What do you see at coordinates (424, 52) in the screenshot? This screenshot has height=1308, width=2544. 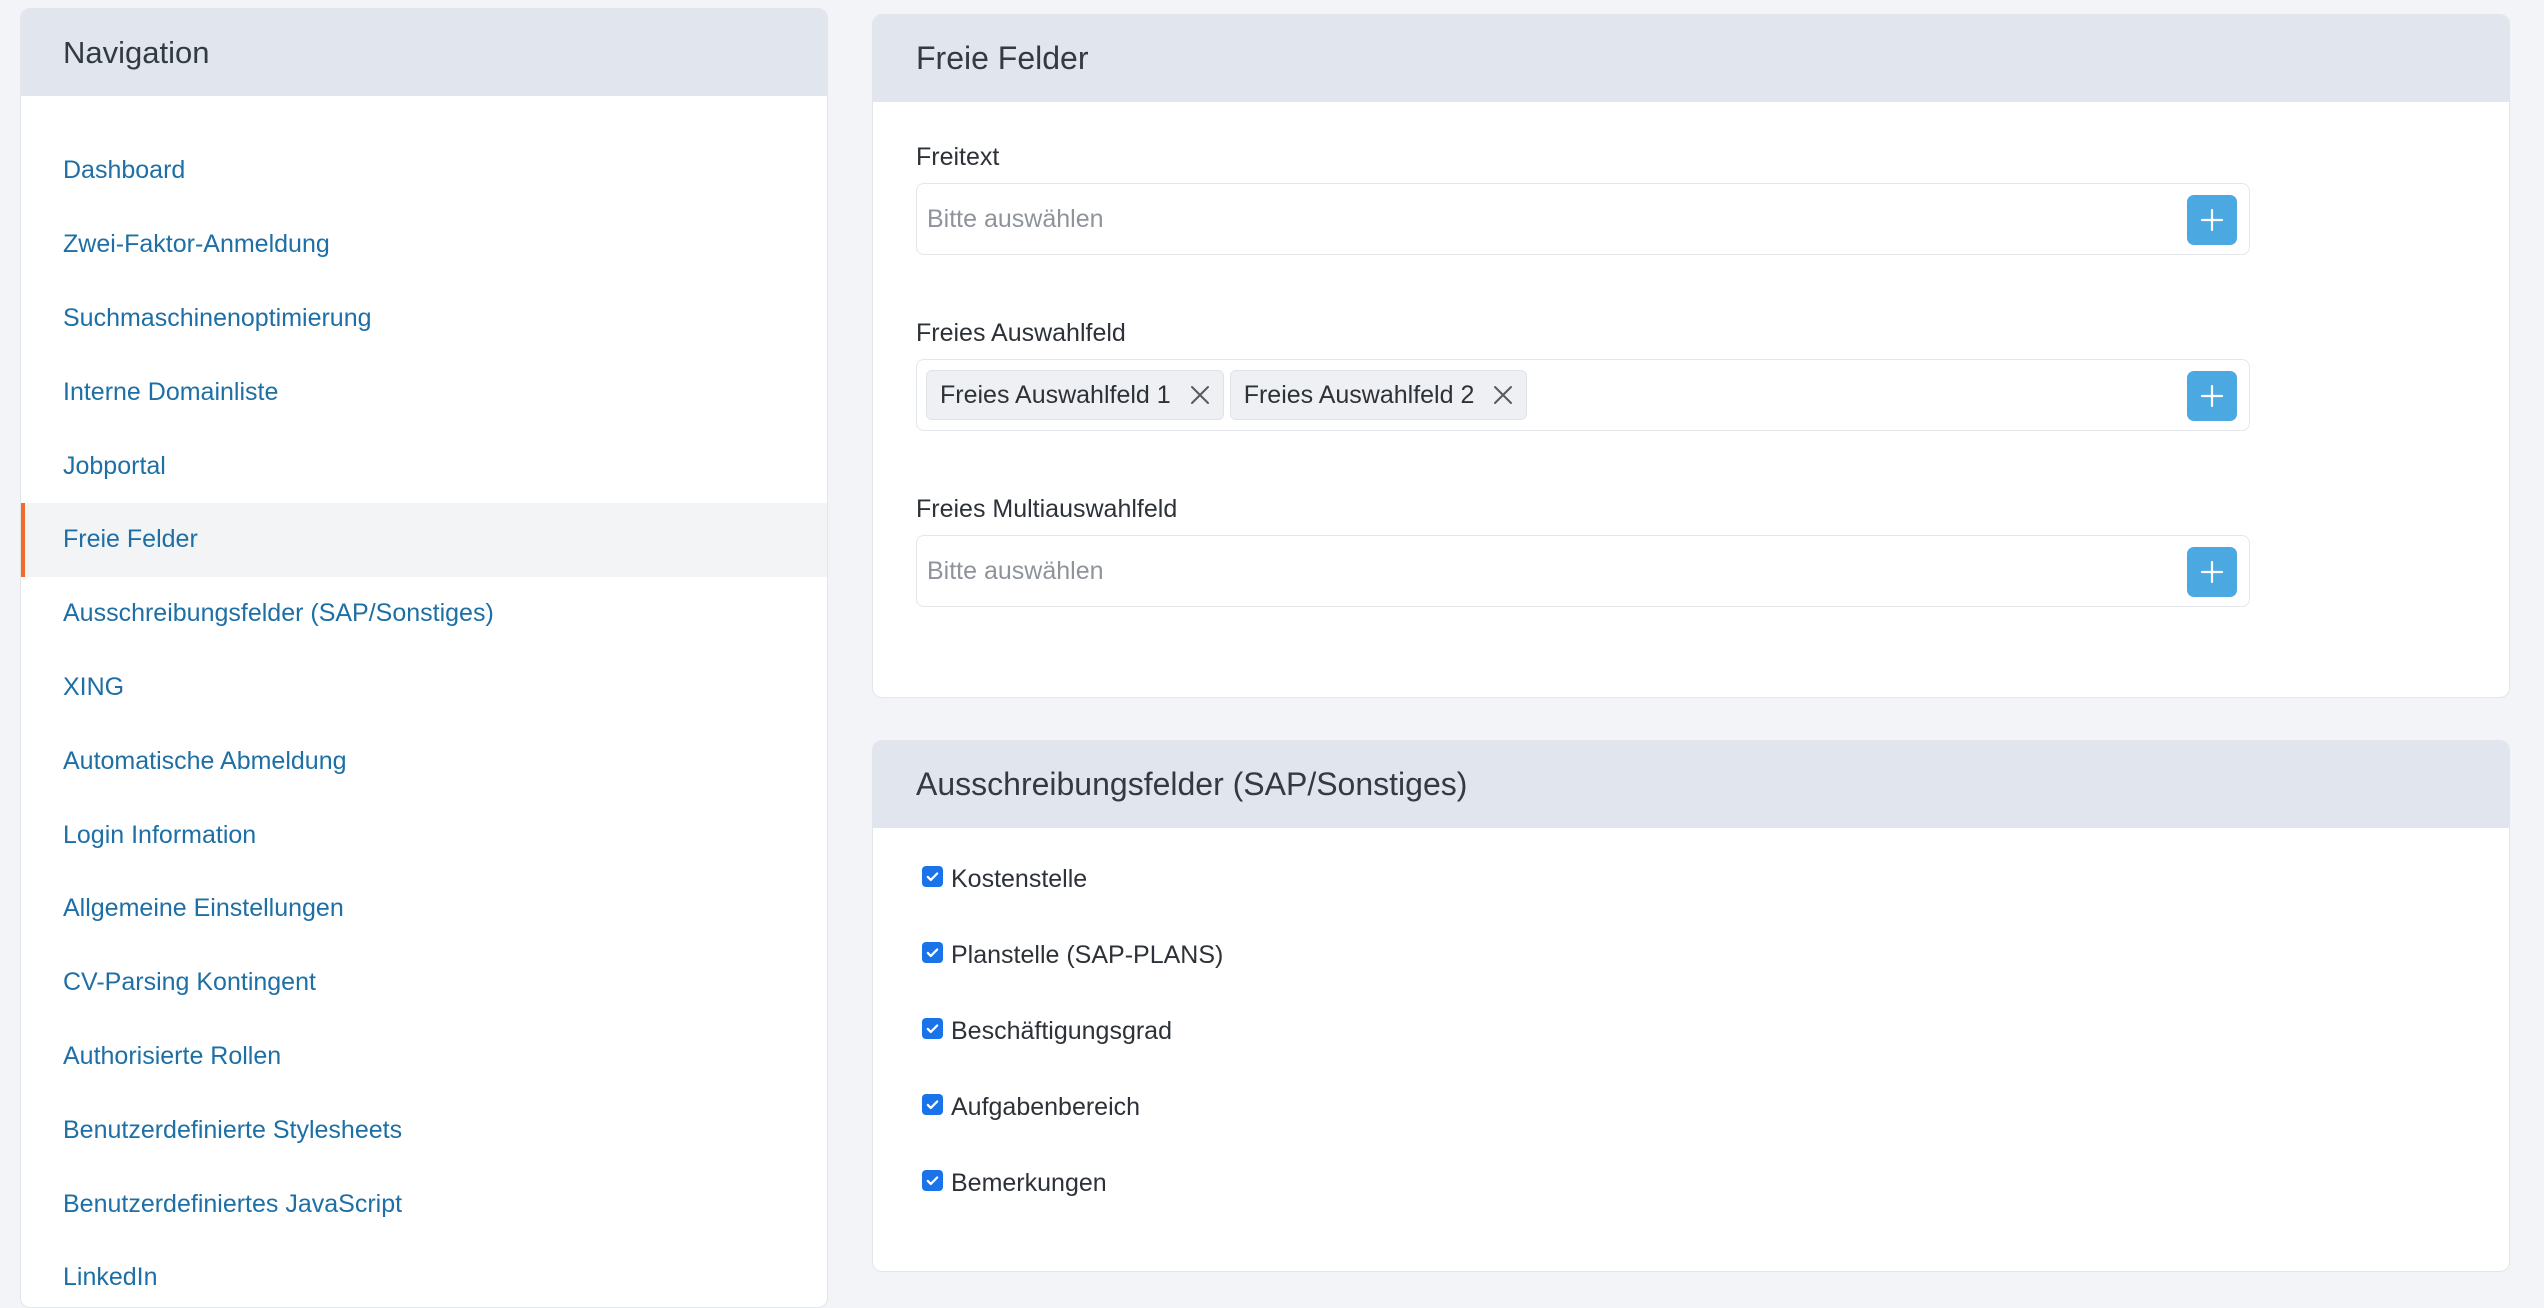 I see `sidebar-title: Navigation` at bounding box center [424, 52].